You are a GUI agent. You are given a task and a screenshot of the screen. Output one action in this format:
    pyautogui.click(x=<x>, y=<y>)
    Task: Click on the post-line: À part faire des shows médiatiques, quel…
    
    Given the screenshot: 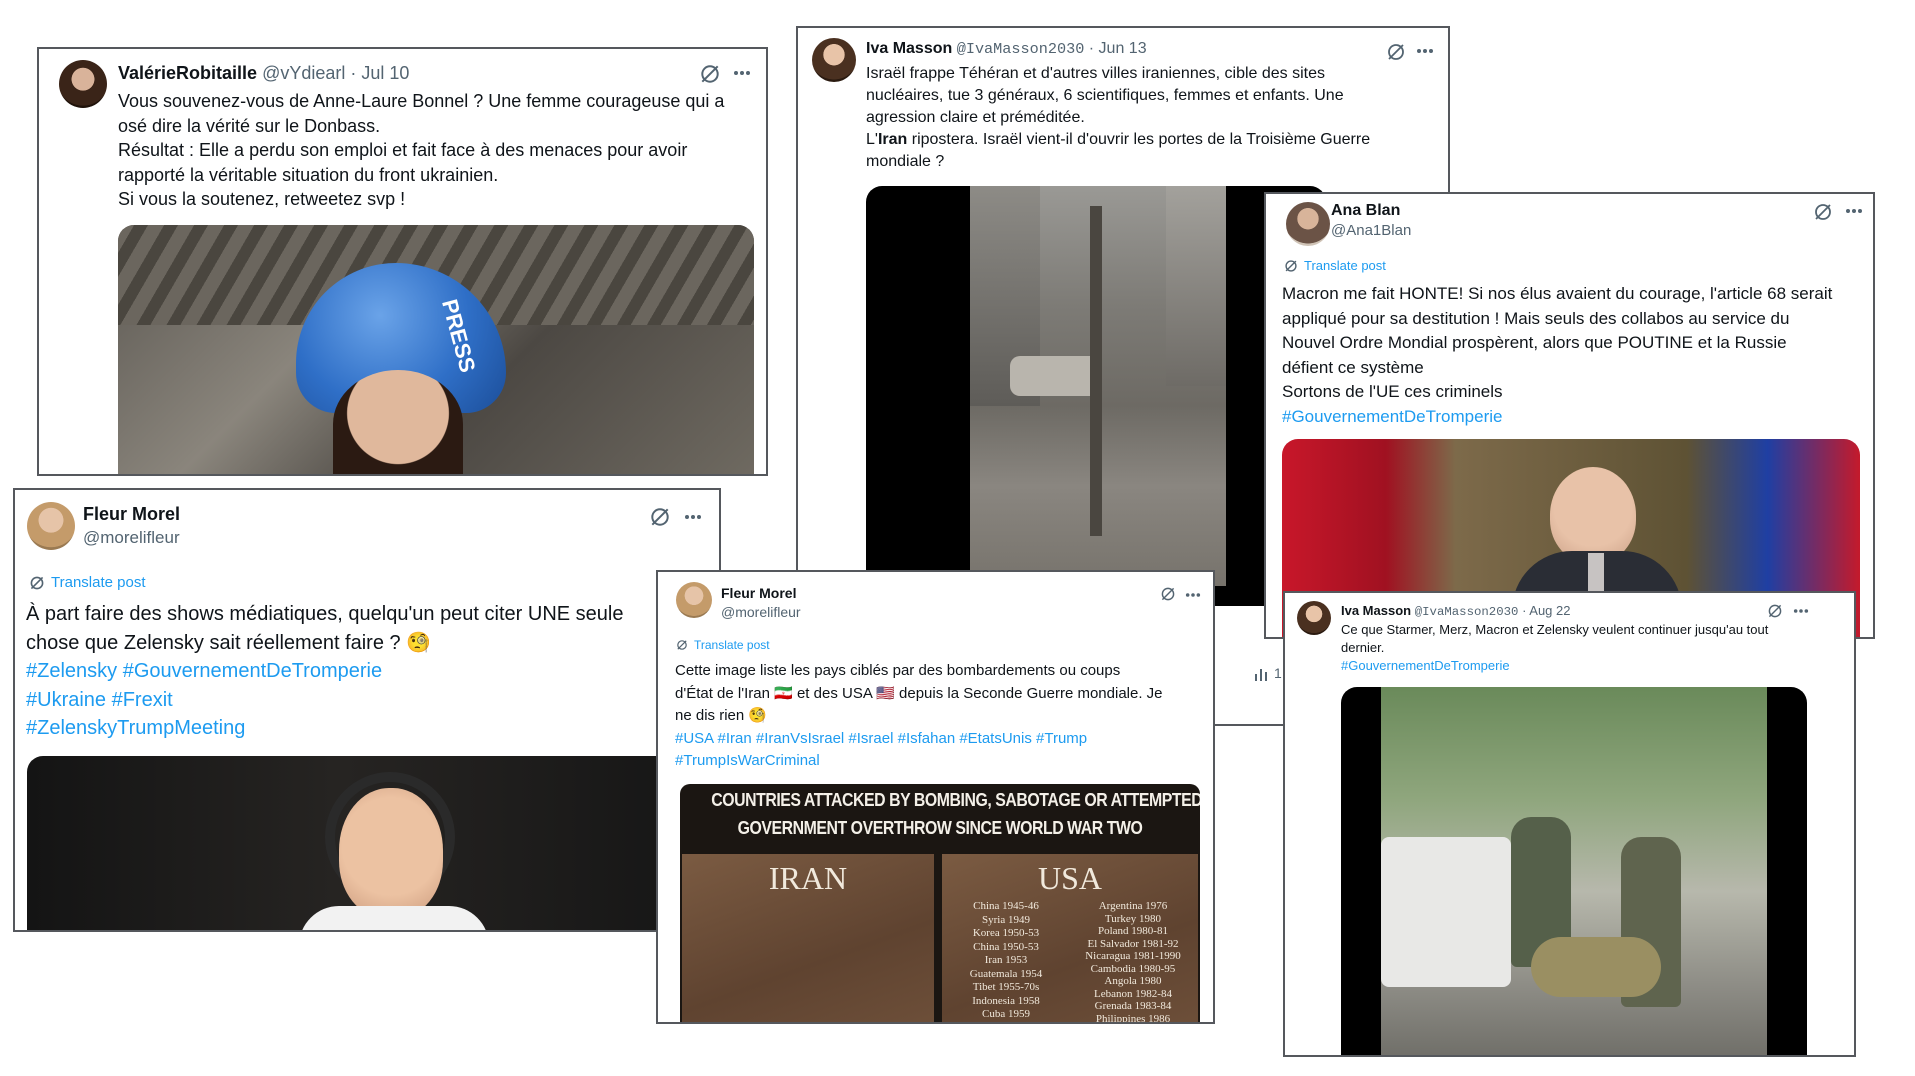 What is the action you would take?
    pyautogui.click(x=325, y=614)
    